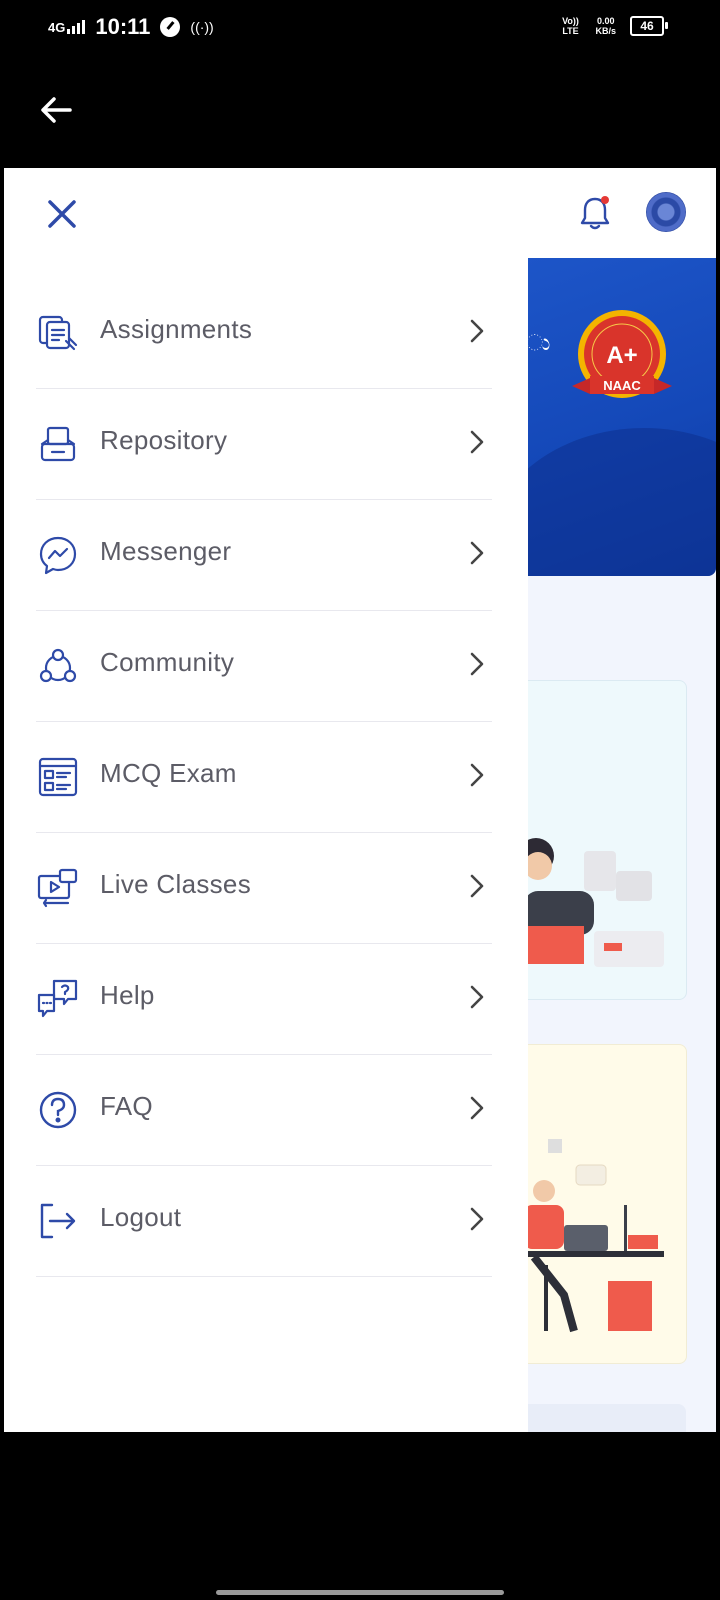 This screenshot has height=1600, width=720. Describe the element at coordinates (167, 662) in the screenshot. I see `menu-label: Community` at that location.